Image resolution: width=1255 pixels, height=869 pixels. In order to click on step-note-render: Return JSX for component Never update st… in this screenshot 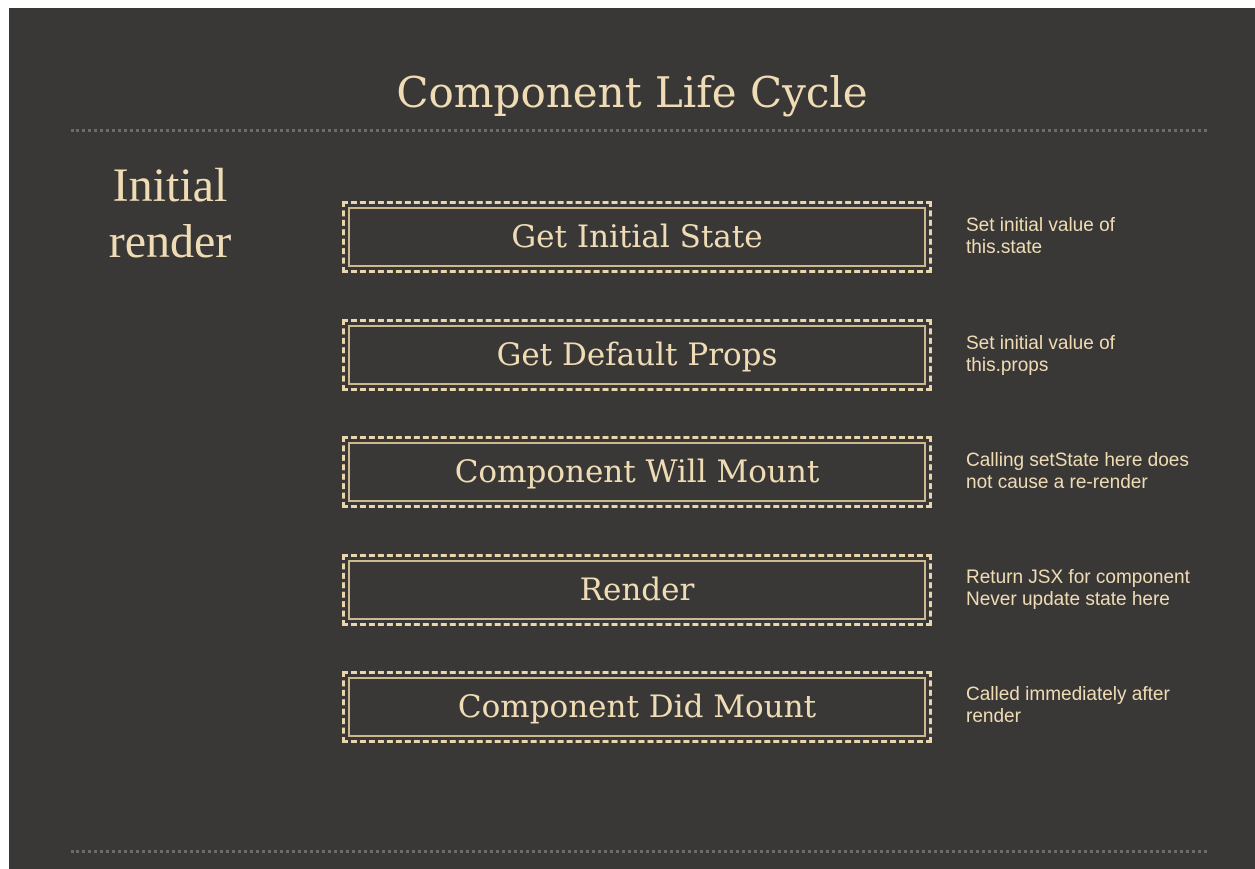, I will do `click(1078, 588)`.